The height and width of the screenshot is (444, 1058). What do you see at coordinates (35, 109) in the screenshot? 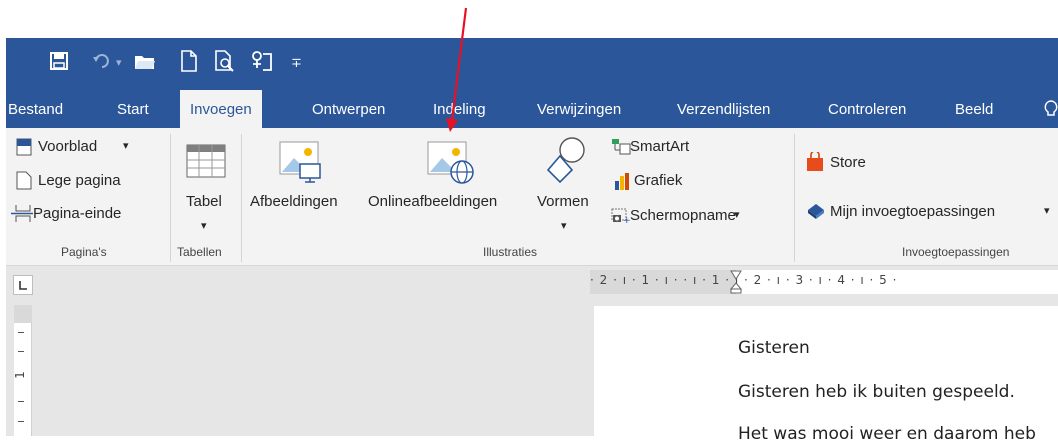
I see `tab-bestand: Bestand` at bounding box center [35, 109].